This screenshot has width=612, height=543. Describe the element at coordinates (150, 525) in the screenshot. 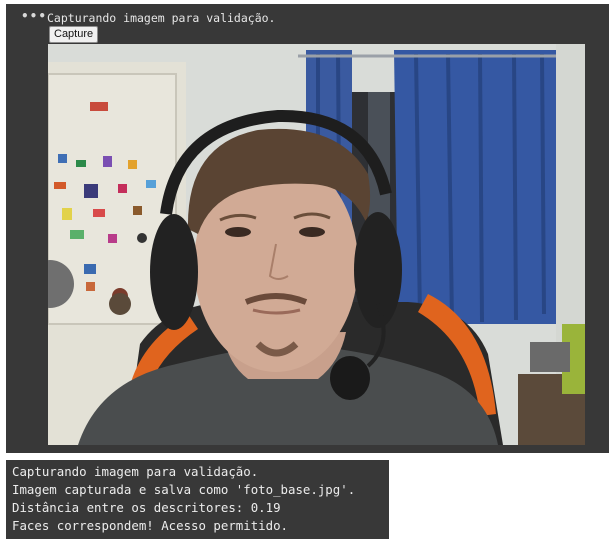

I see `output-line: Faces correspondem! Acesso permitido.` at that location.